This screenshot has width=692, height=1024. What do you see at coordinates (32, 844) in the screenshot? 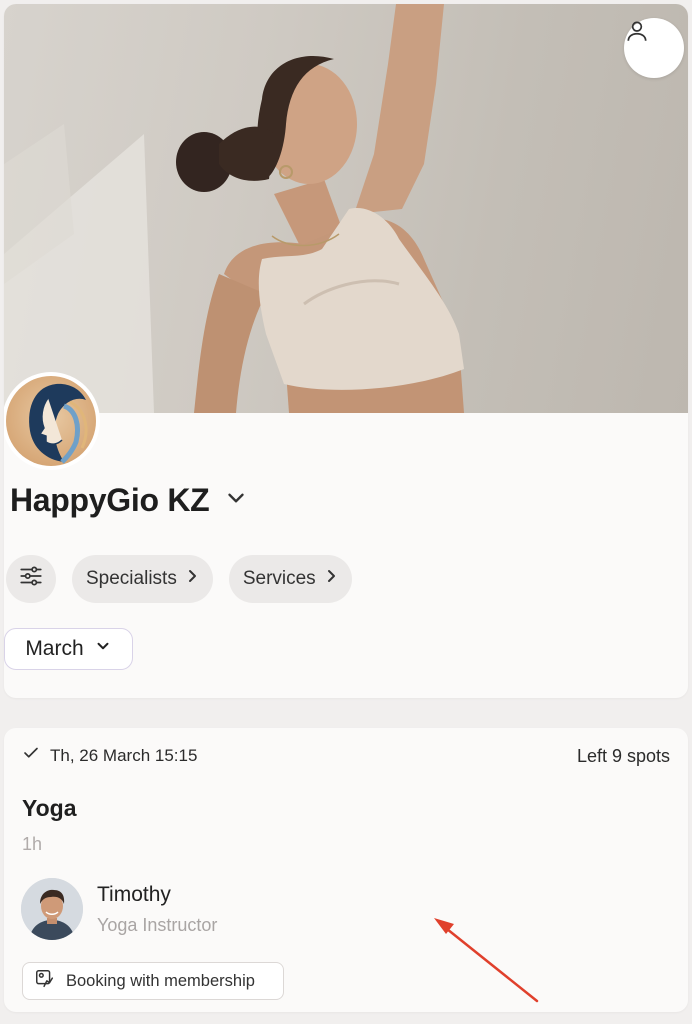
I see `class-duration: 1h` at bounding box center [32, 844].